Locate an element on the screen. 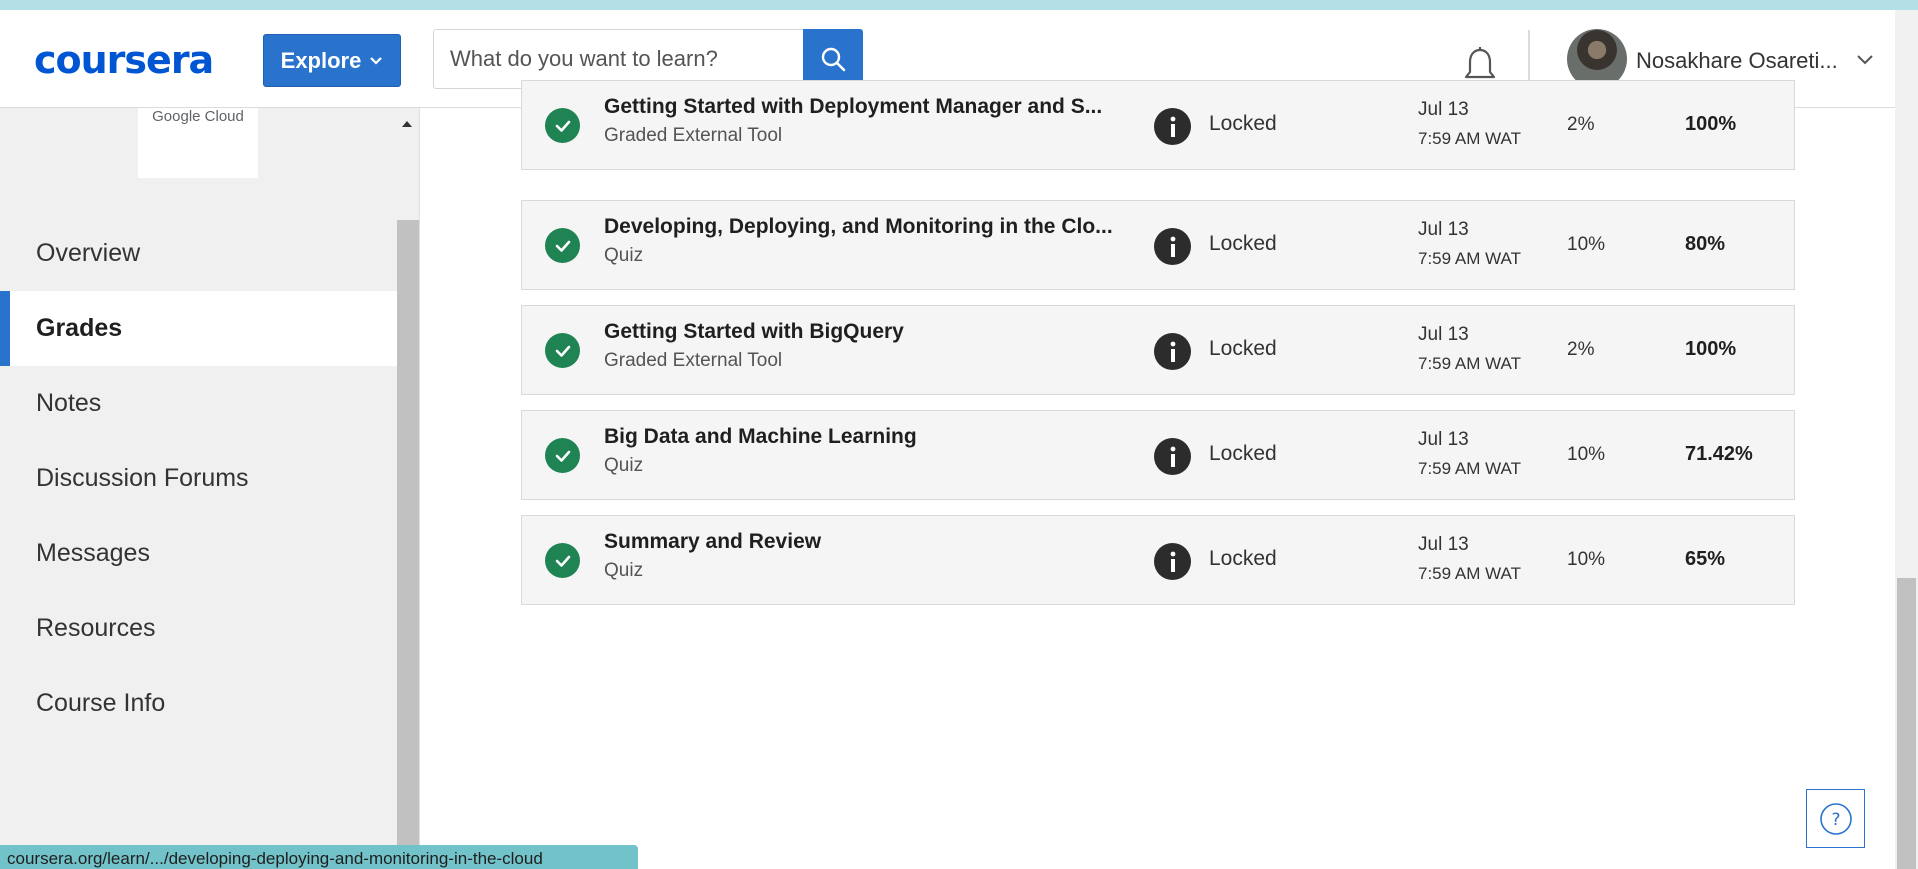  item-title: Big Data and Machine Learning is located at coordinates (869, 437).